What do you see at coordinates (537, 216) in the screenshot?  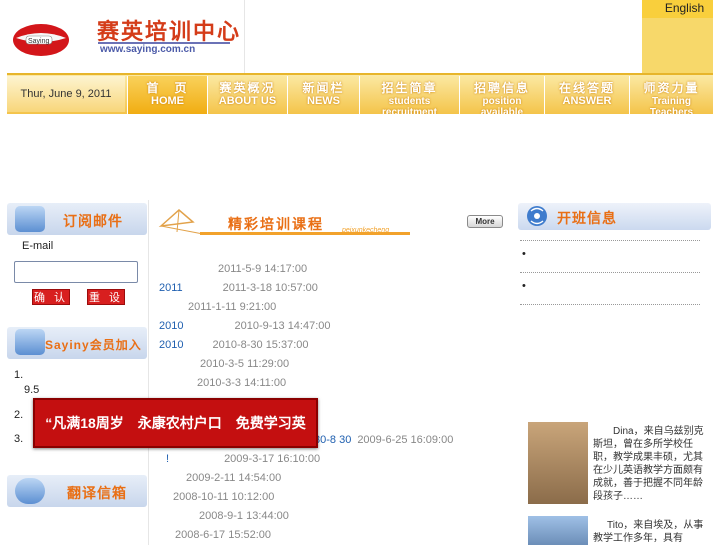 I see `broadcast-icon` at bounding box center [537, 216].